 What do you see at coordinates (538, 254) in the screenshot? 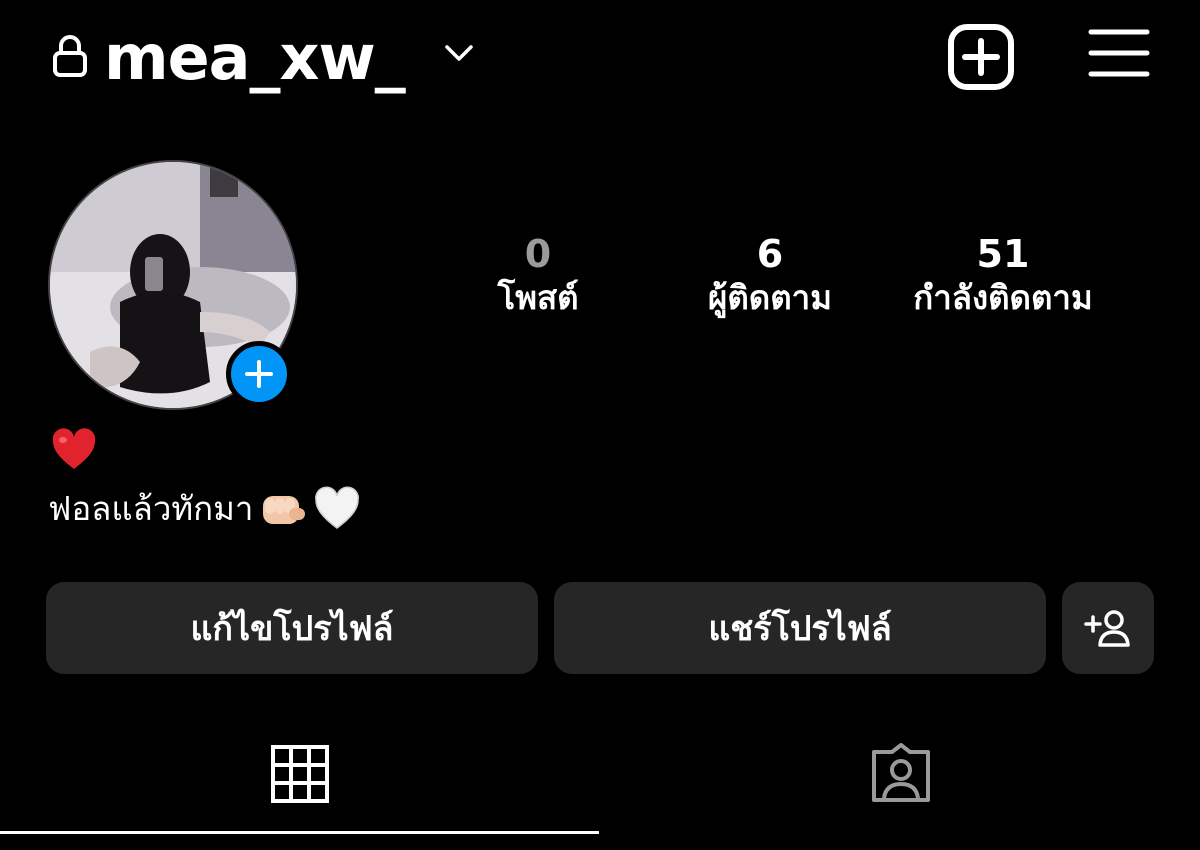
I see `posts-count: 0` at bounding box center [538, 254].